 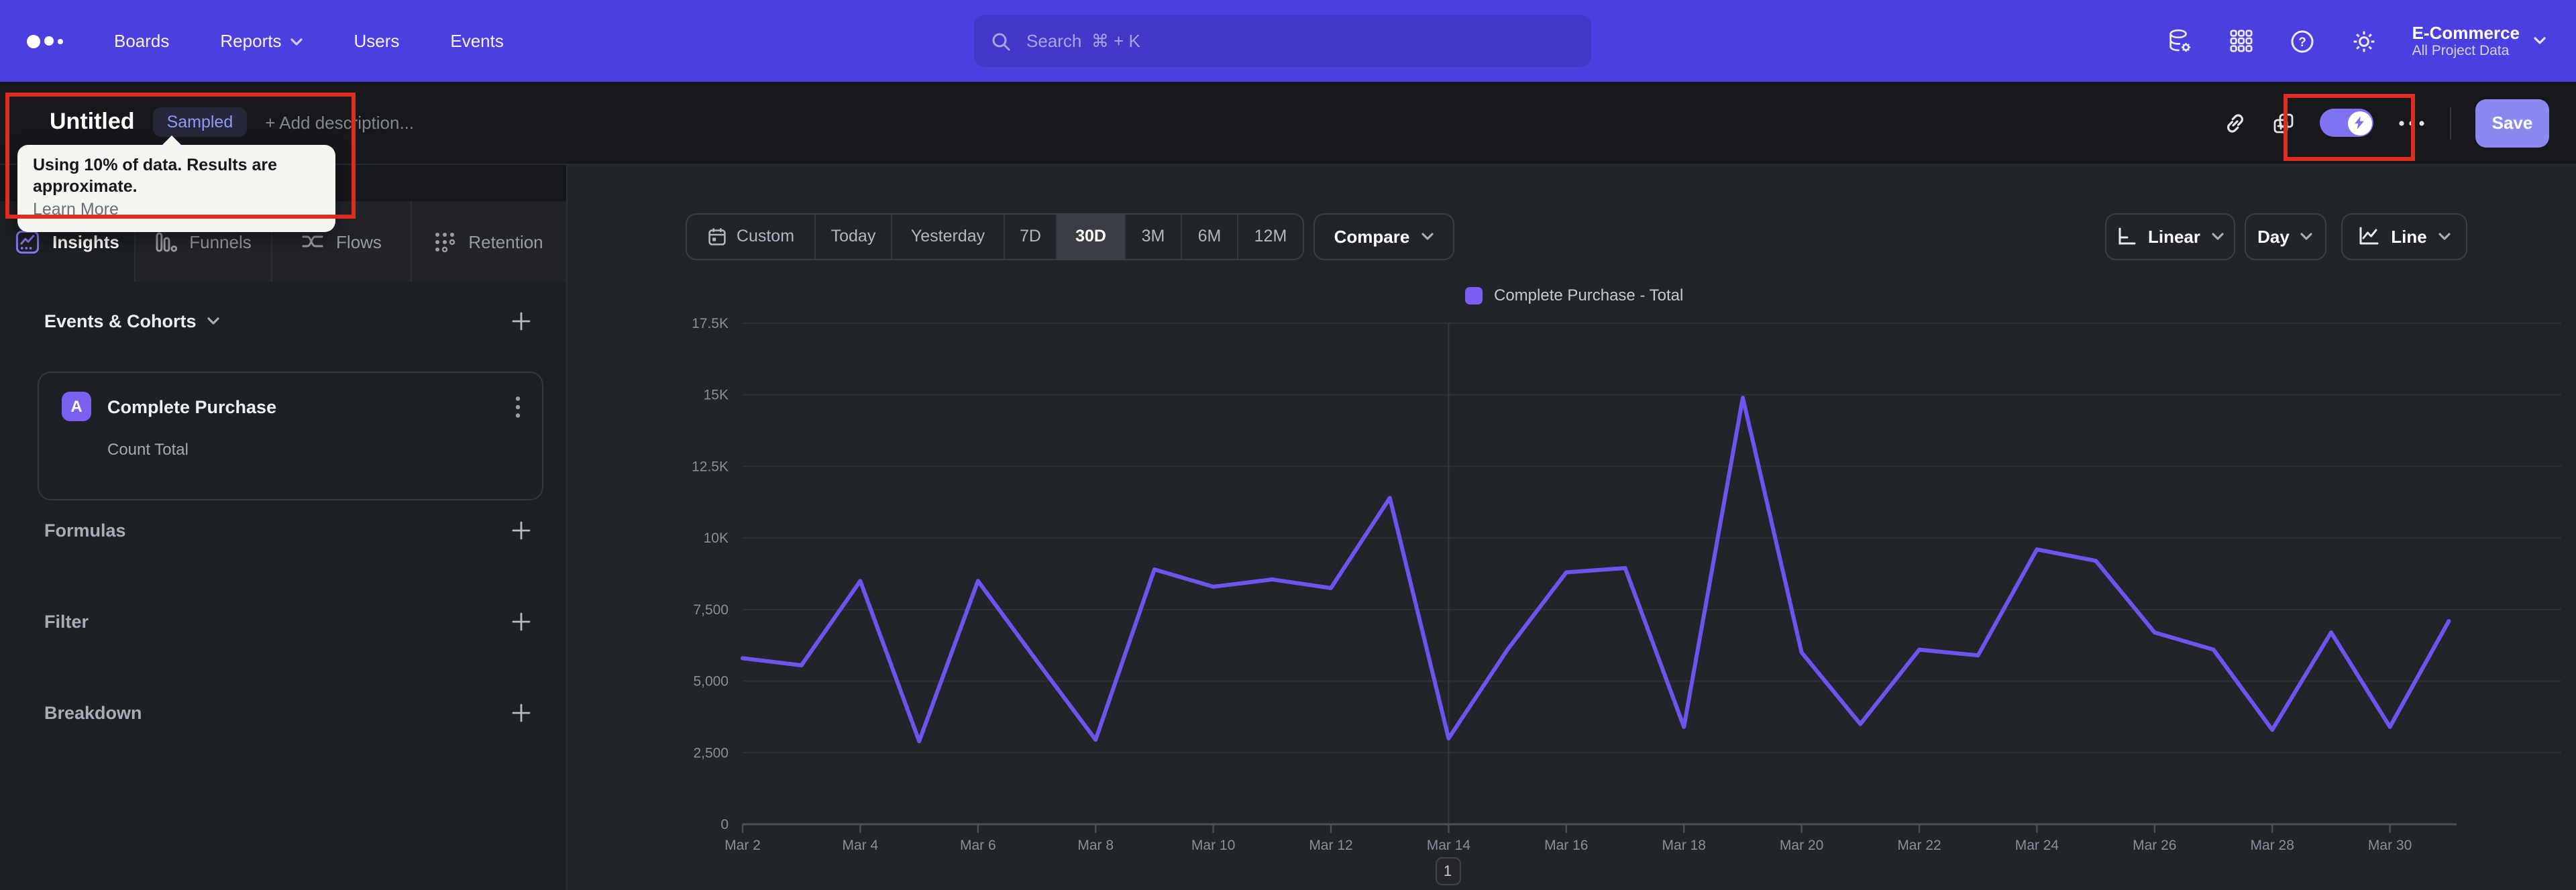 I want to click on toggle-knob, so click(x=2359, y=123).